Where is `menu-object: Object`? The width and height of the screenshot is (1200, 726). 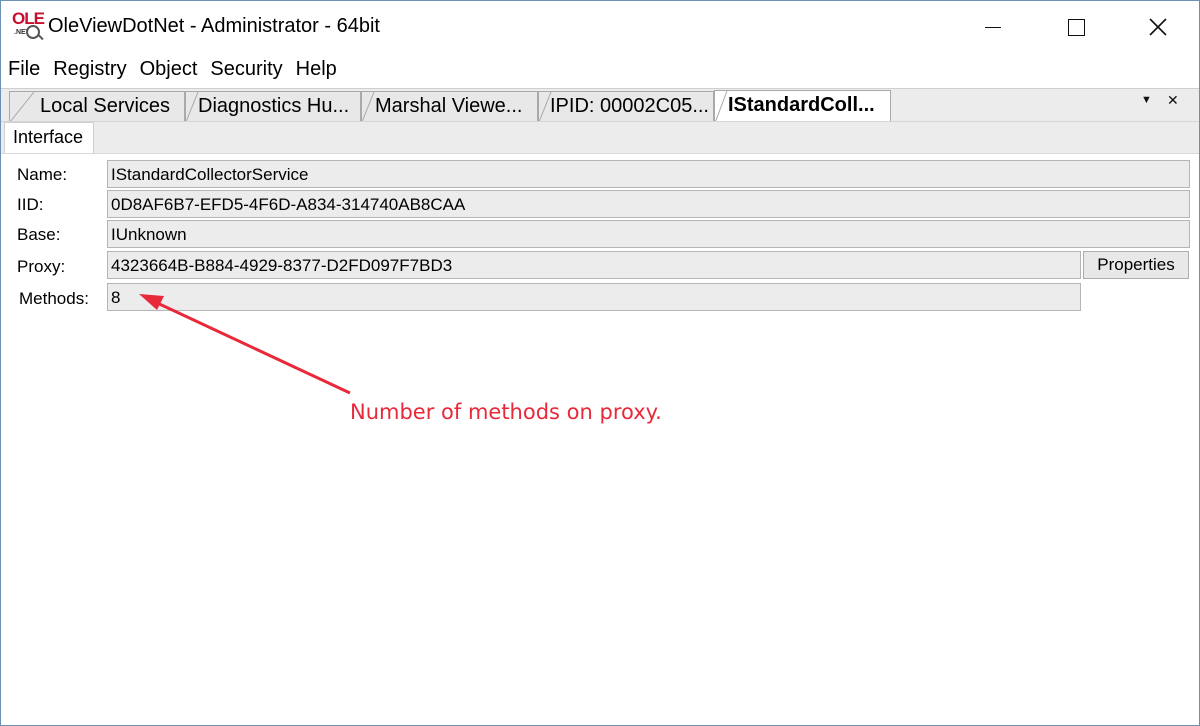 menu-object: Object is located at coordinates (168, 71).